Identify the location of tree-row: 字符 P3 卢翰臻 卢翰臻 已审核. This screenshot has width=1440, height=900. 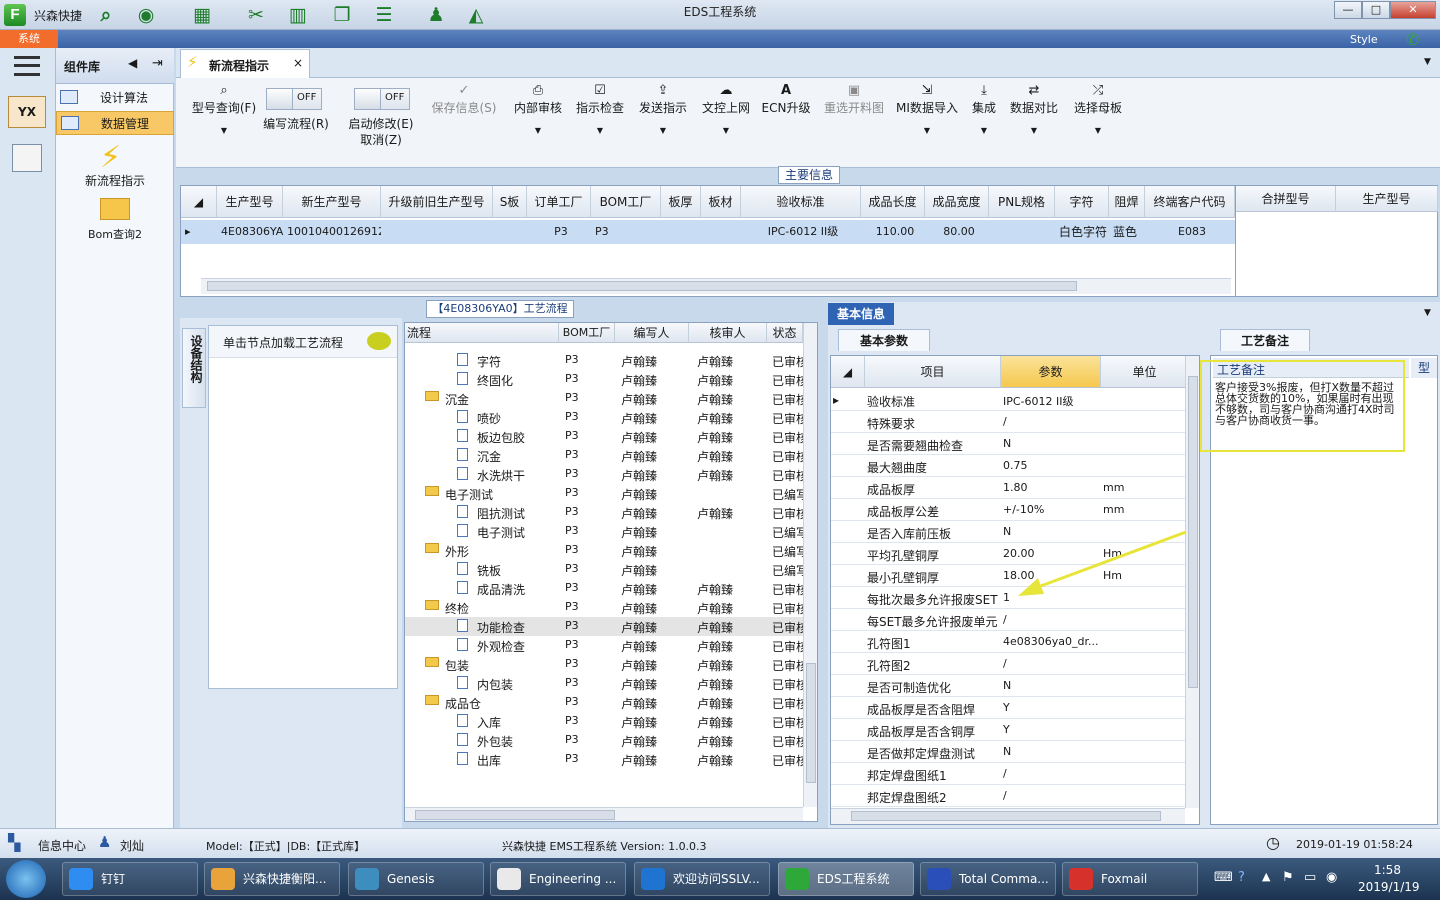
(606, 360).